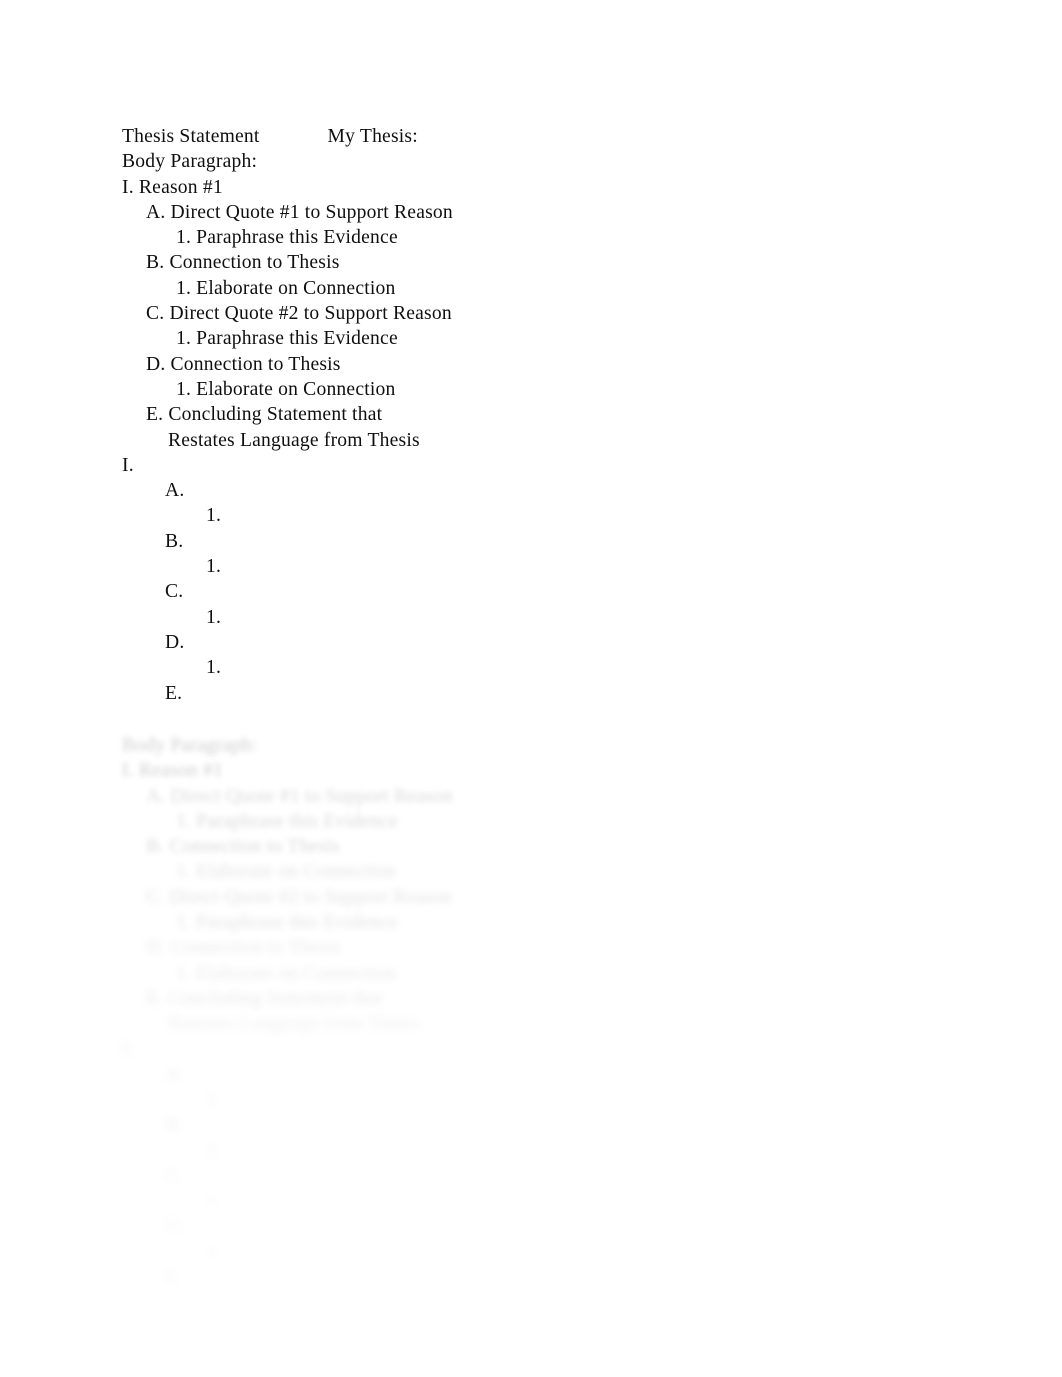 This screenshot has height=1377, width=1062. I want to click on faded-blank-item-a: A., so click(175, 1074).